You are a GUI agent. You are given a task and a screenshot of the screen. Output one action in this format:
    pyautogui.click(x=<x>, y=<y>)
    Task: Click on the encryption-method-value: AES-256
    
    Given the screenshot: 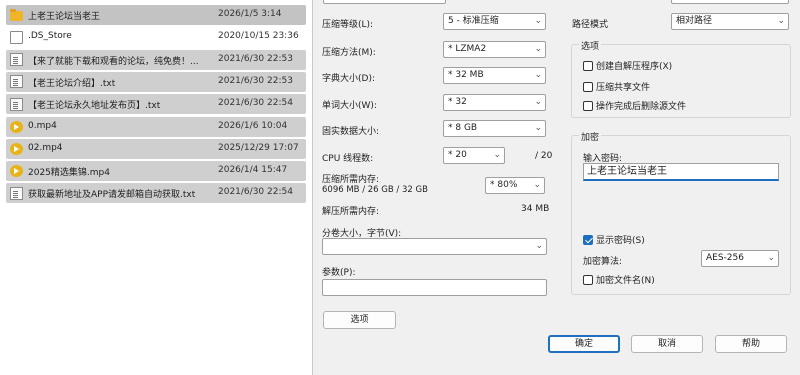 What is the action you would take?
    pyautogui.click(x=725, y=258)
    